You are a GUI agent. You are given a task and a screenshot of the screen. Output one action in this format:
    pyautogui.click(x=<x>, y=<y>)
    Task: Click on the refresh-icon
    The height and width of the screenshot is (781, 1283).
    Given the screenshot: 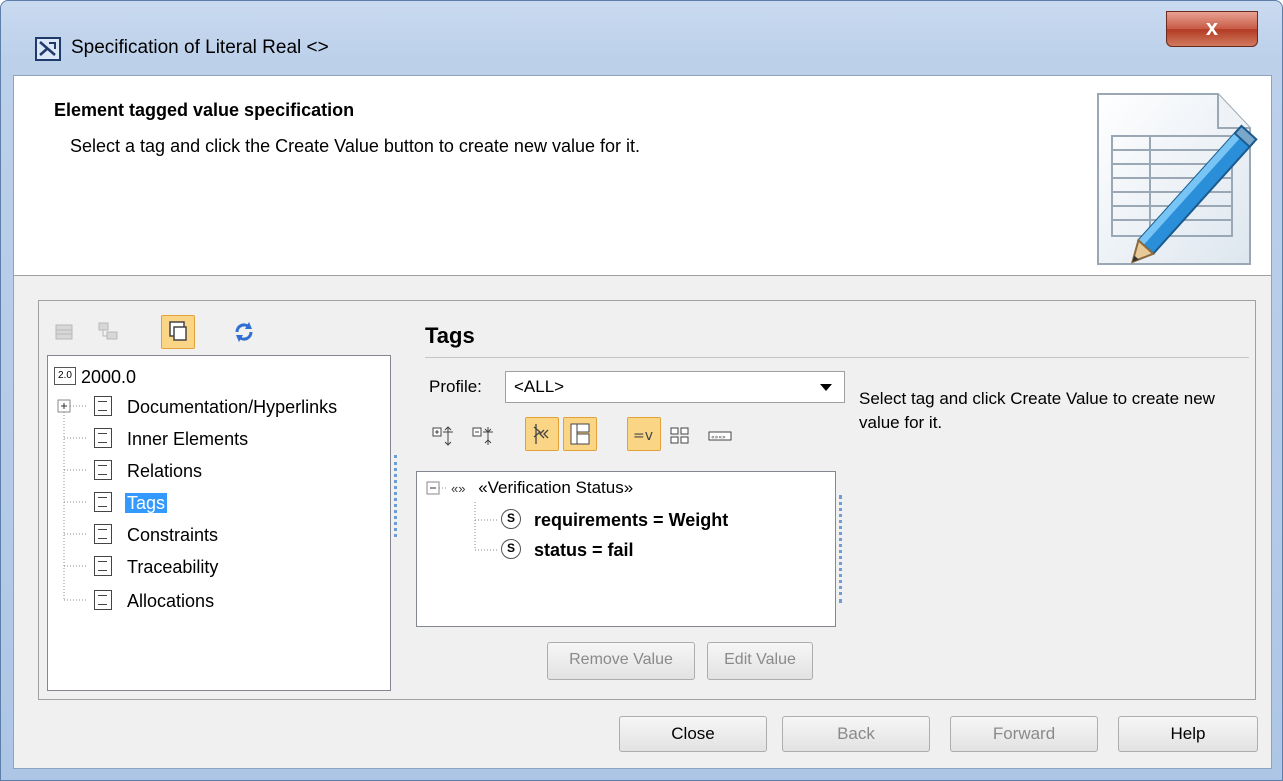 What is the action you would take?
    pyautogui.click(x=244, y=332)
    